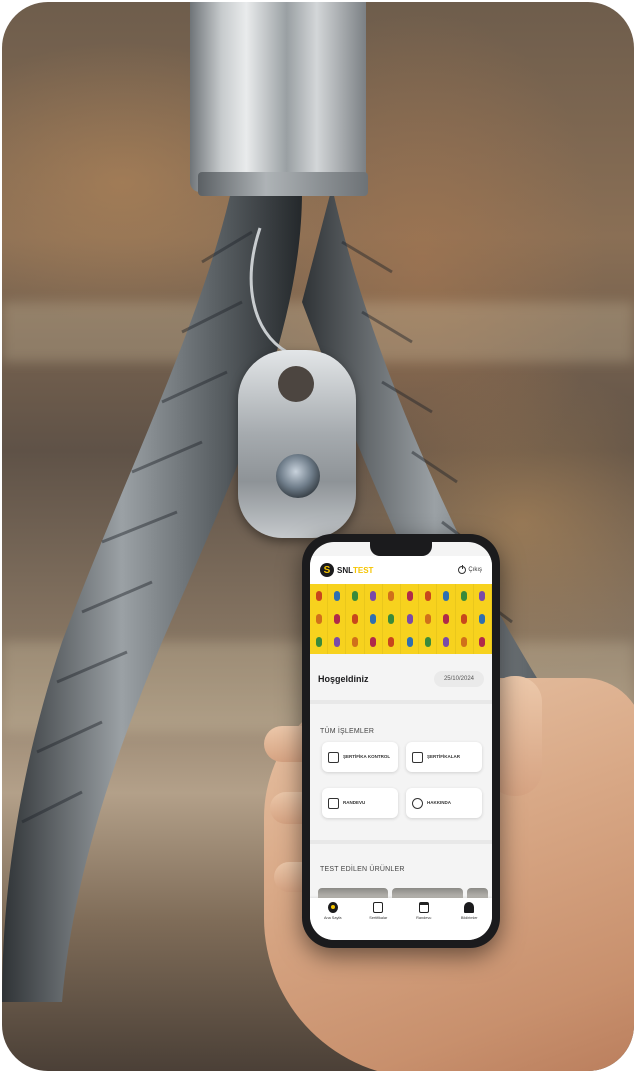  I want to click on tab-certificates: Sertifikalar, so click(378, 911).